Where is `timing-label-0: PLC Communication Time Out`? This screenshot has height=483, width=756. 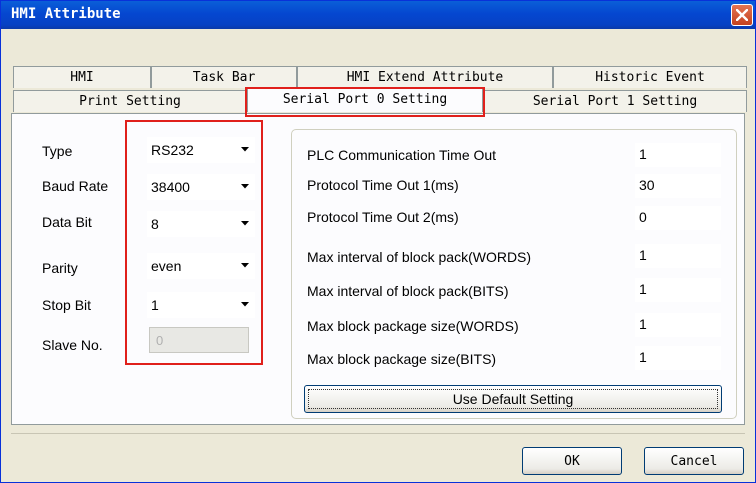
timing-label-0: PLC Communication Time Out is located at coordinates (402, 155).